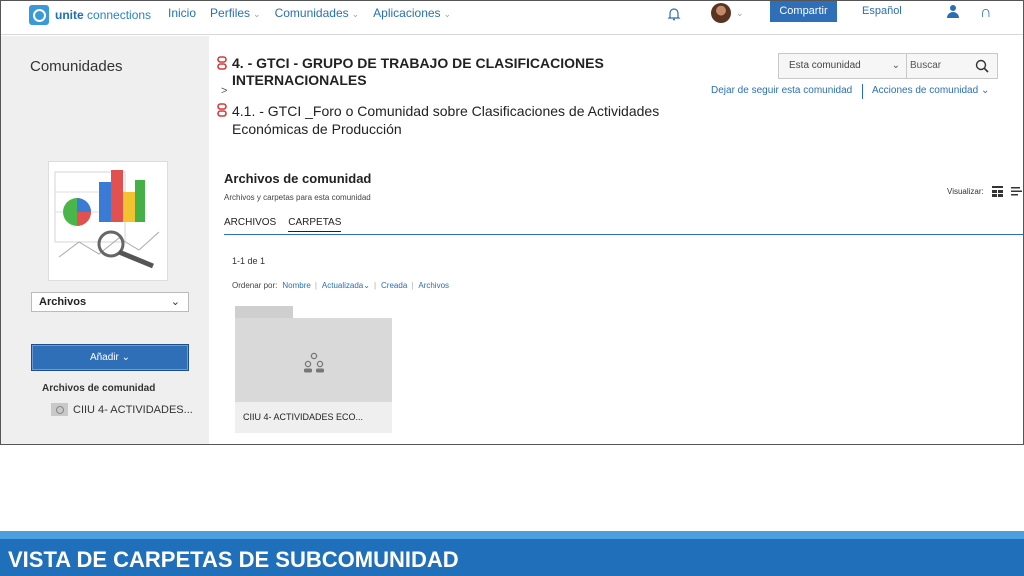 Image resolution: width=1024 pixels, height=576 pixels. What do you see at coordinates (825, 65) in the screenshot?
I see `search-scope-value: Esta comunidad` at bounding box center [825, 65].